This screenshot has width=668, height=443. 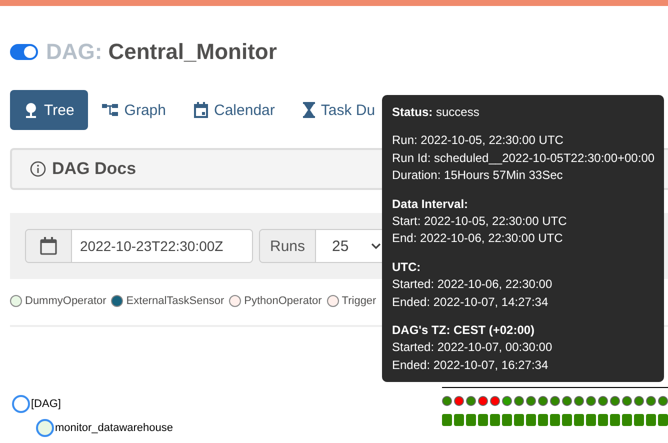 I want to click on view-tab: Task Du, so click(x=339, y=110).